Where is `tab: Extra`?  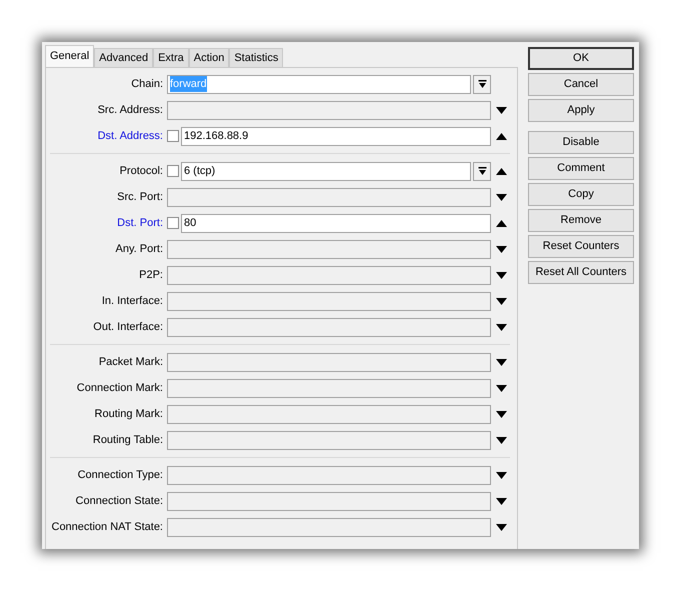
tab: Extra is located at coordinates (171, 57).